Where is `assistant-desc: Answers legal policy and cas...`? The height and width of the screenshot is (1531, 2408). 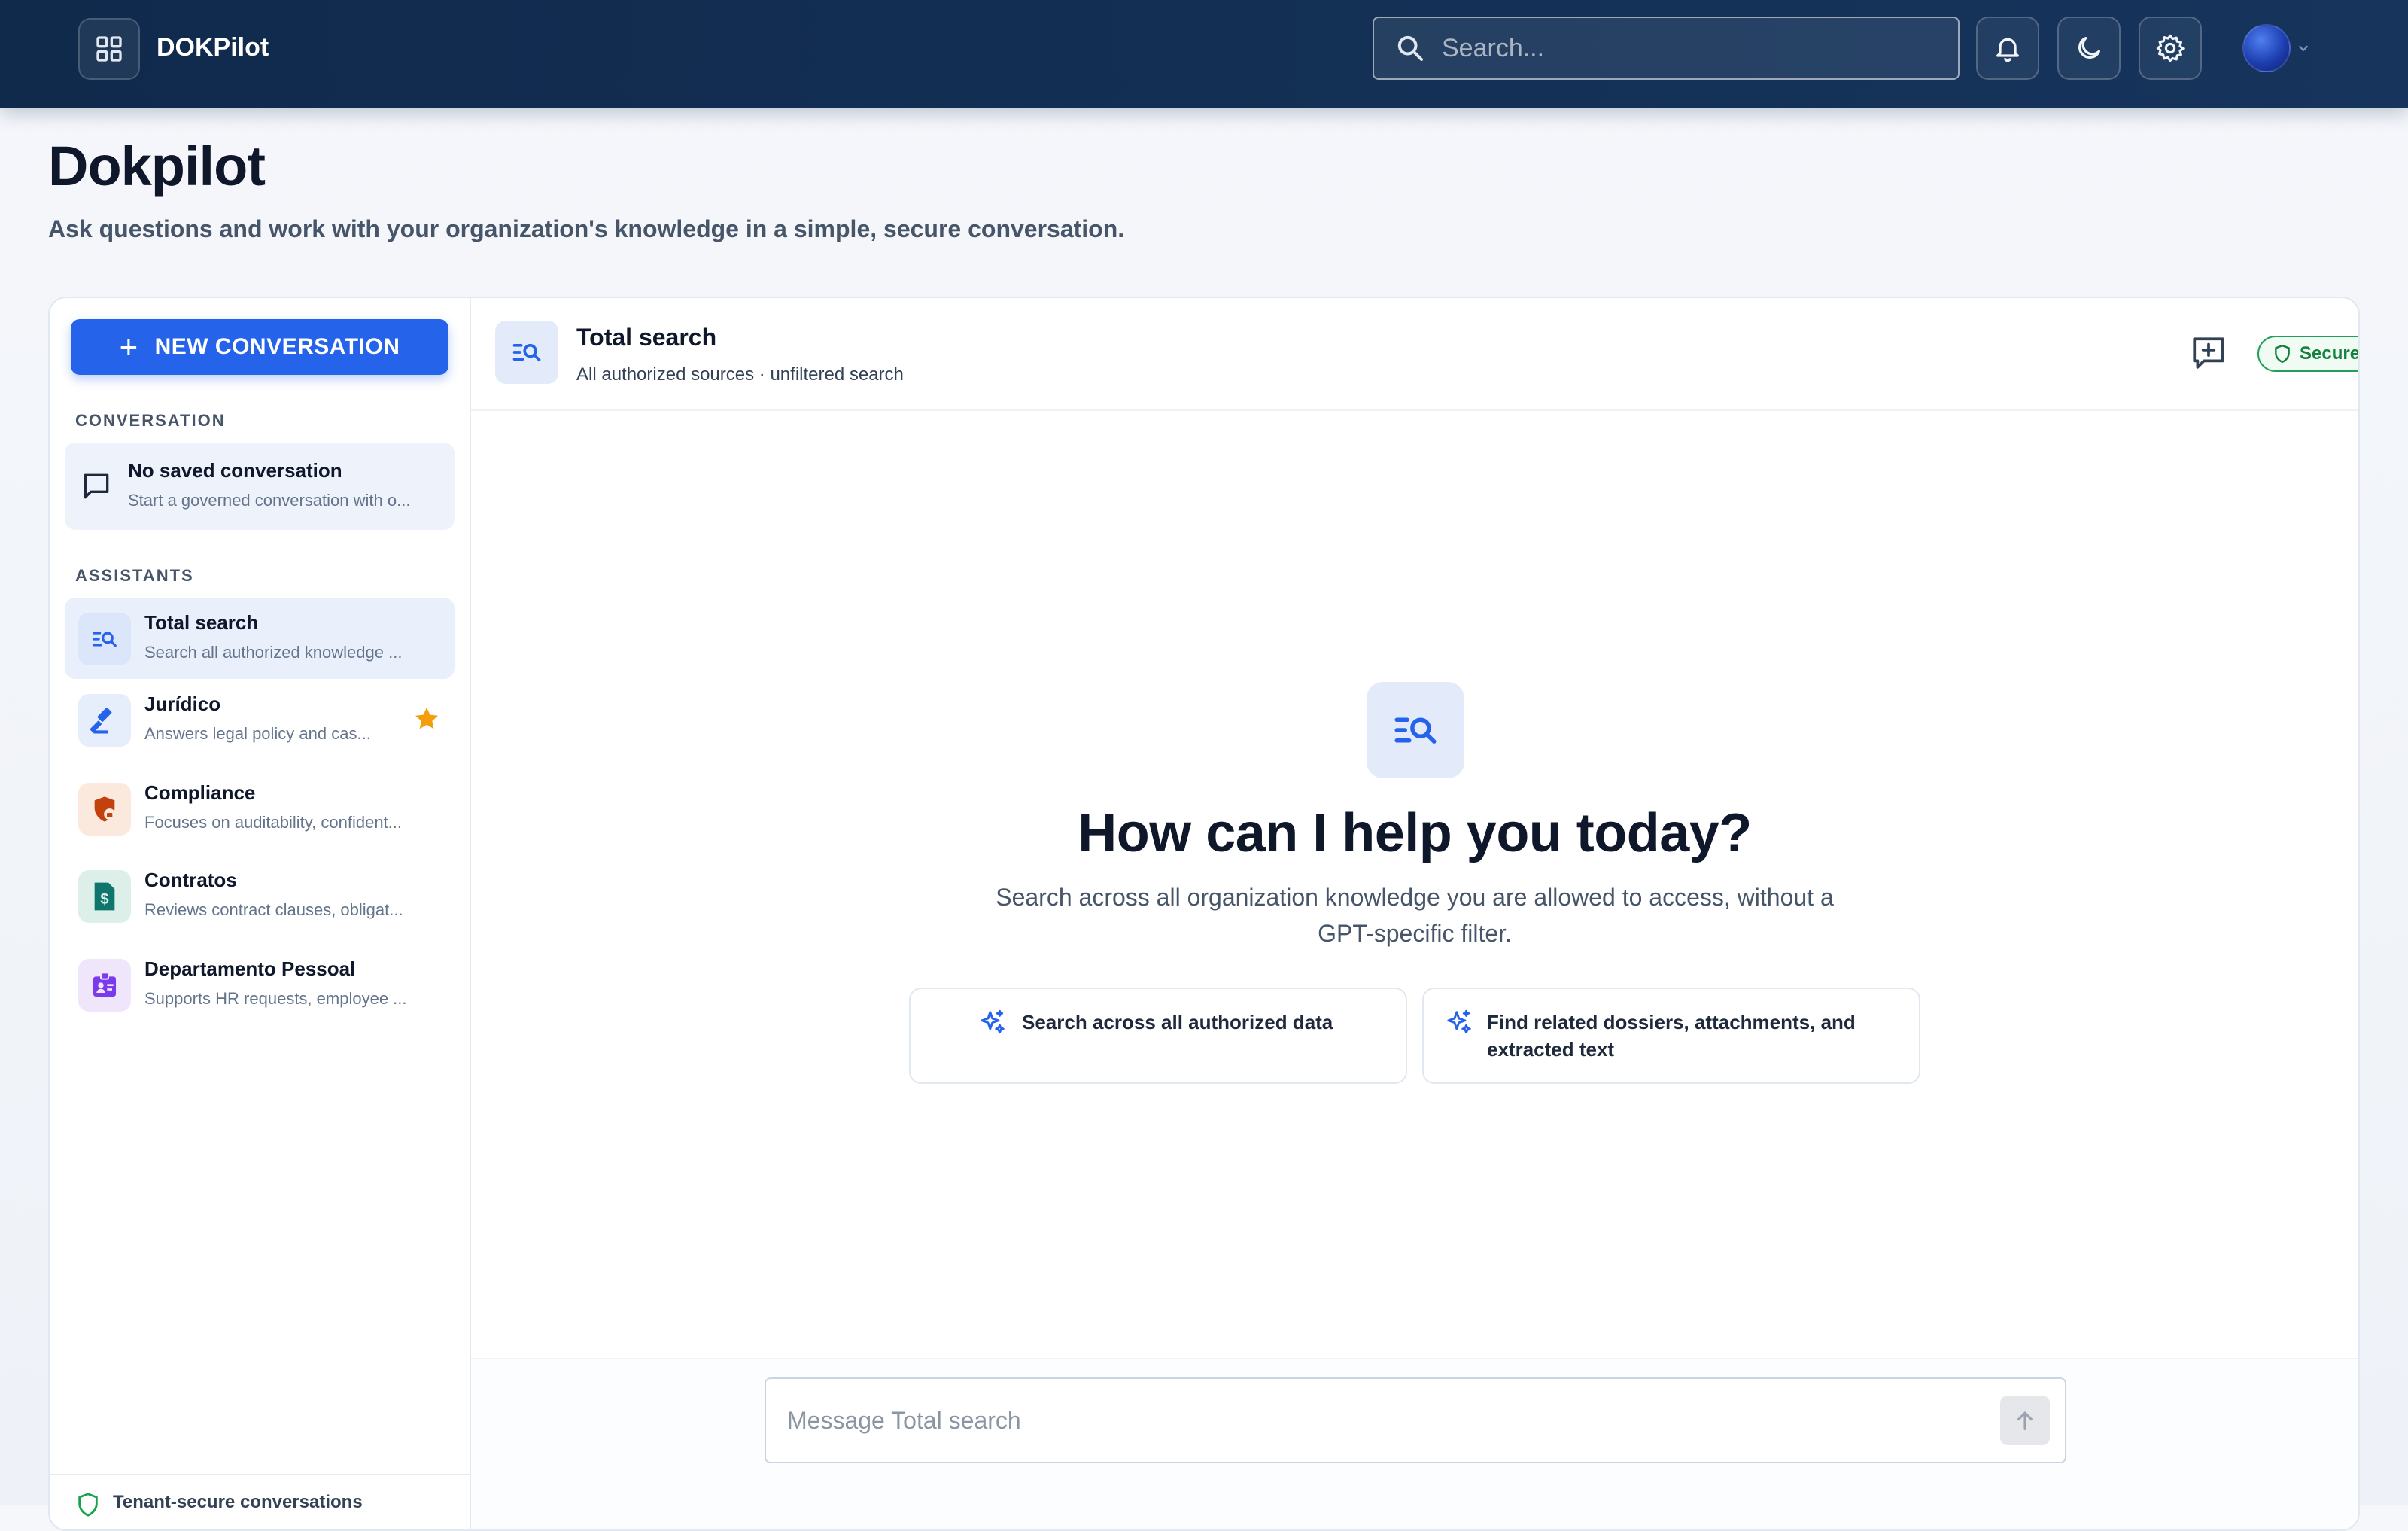
assistant-desc: Answers legal policy and cas... is located at coordinates (257, 733).